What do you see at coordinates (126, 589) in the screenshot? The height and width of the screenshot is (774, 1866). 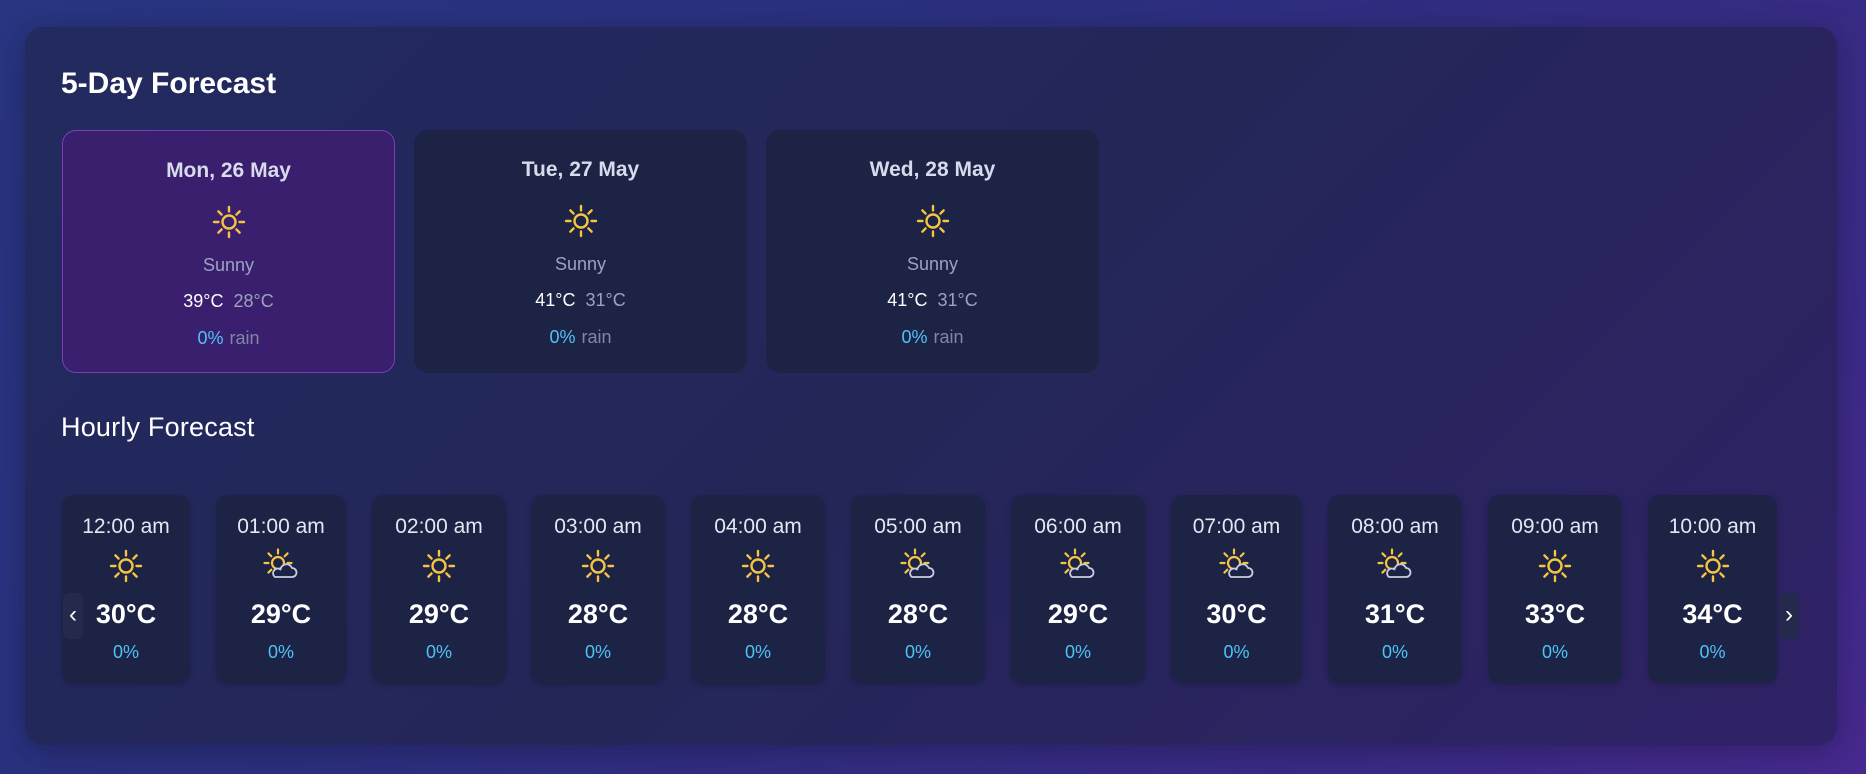 I see `hour-card: 12:00 am 30°C 0%` at bounding box center [126, 589].